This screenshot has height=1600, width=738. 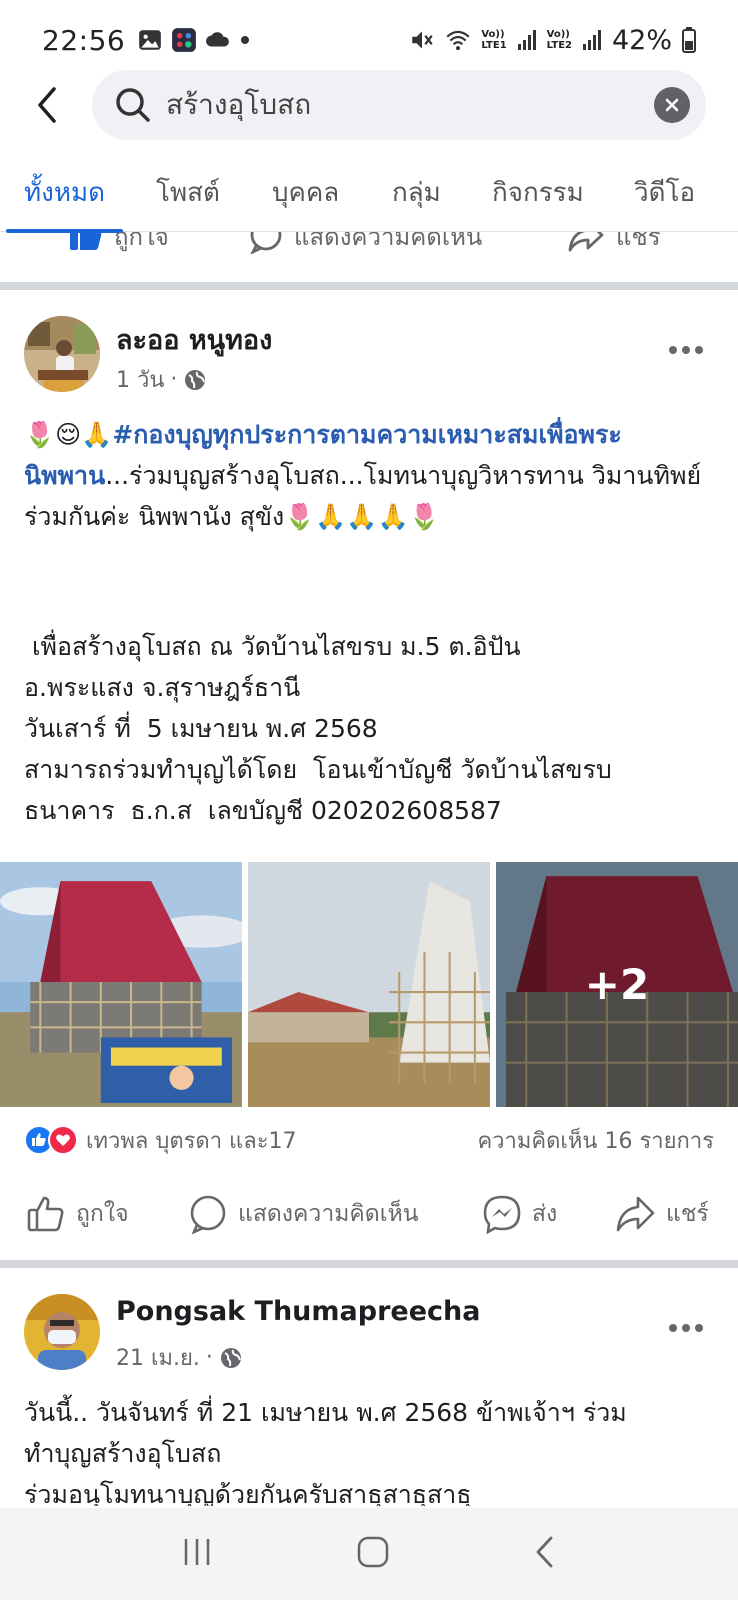 What do you see at coordinates (239, 104) in the screenshot?
I see `search-query: สร้างอุโบสถ` at bounding box center [239, 104].